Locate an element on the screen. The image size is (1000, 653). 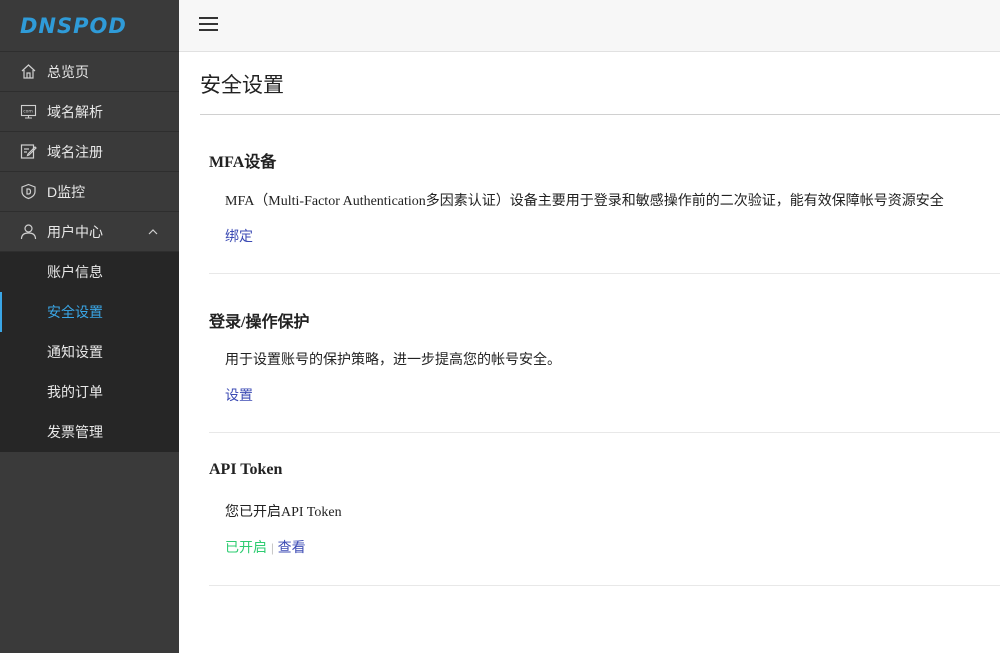
svg-text: com is located at coordinates (28, 112).